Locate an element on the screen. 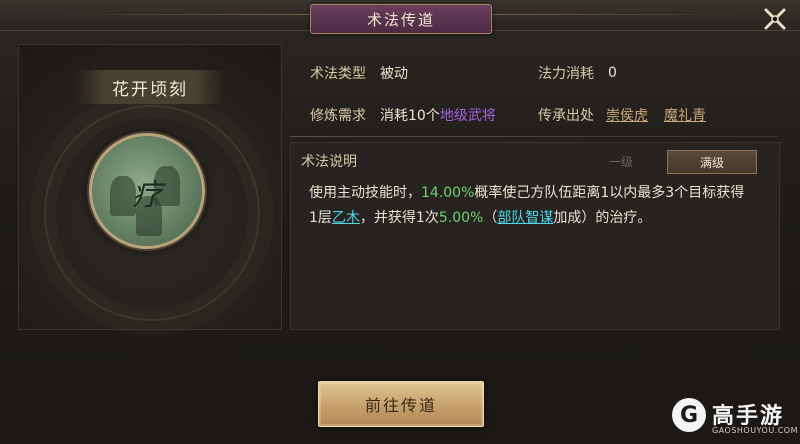 This screenshot has width=800, height=444. description-line-2: 1层乙木，并获得1次5.00%（部队智谋加成）的治疗。 is located at coordinates (539, 218).